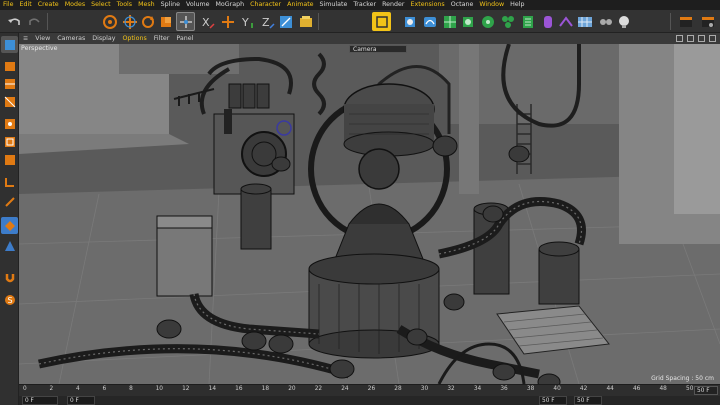  Describe the element at coordinates (449, 21) in the screenshot. I see `subdivision-icon` at that location.